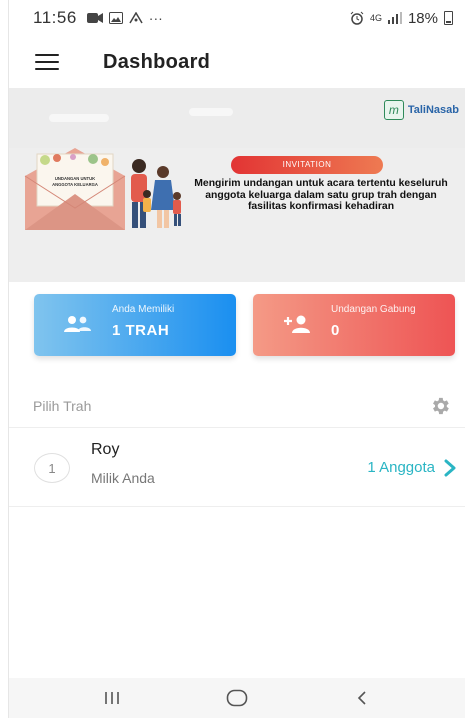 Image resolution: width=465 pixels, height=718 pixels. What do you see at coordinates (75, 178) in the screenshot?
I see `svg-text: UNDANGAN UNTUK` at bounding box center [75, 178].